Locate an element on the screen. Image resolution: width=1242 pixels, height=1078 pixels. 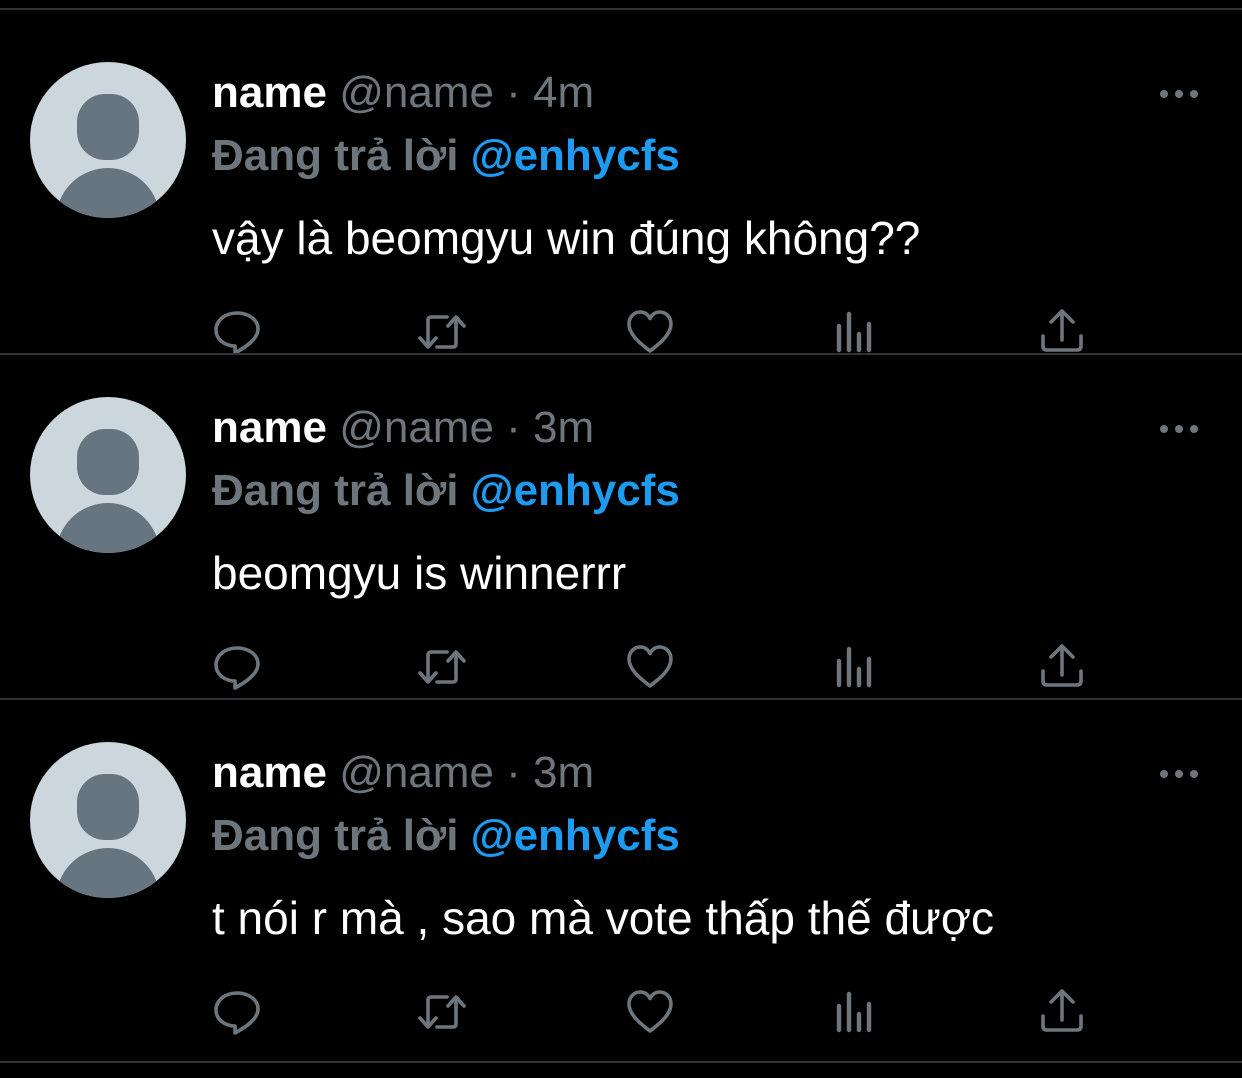
tweet-header: name @name · 4m is located at coordinates (403, 93).